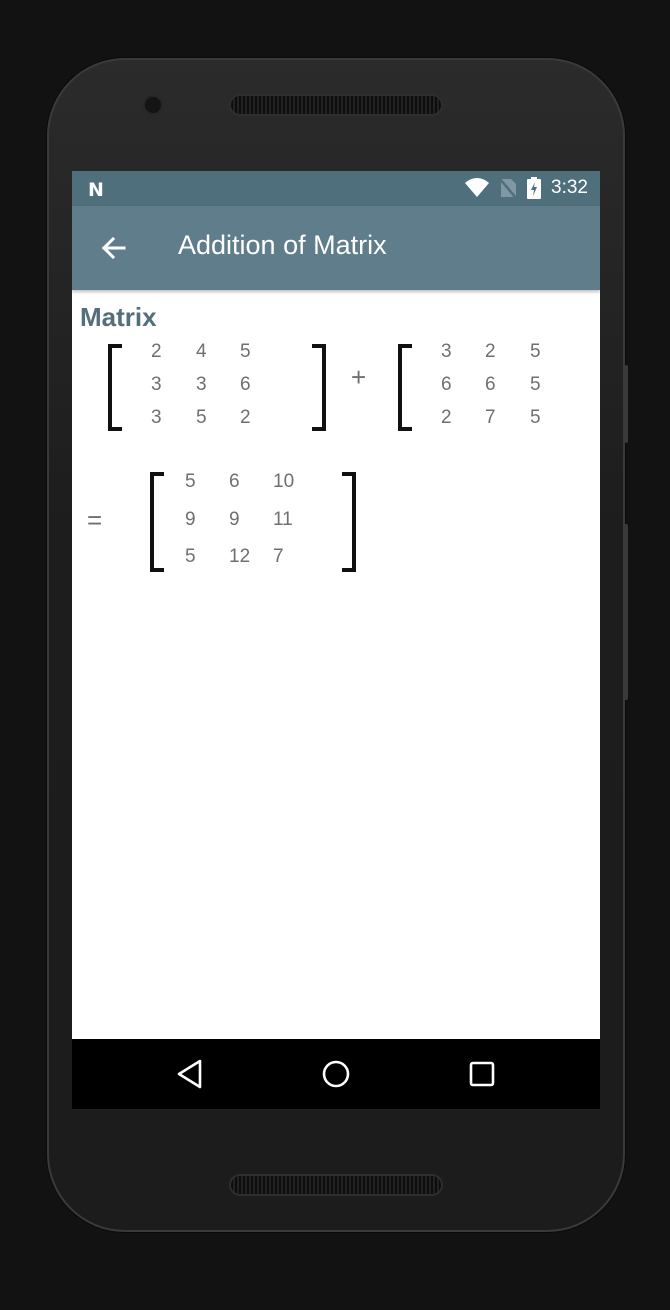  Describe the element at coordinates (95, 520) in the screenshot. I see `equals-sign: =` at that location.